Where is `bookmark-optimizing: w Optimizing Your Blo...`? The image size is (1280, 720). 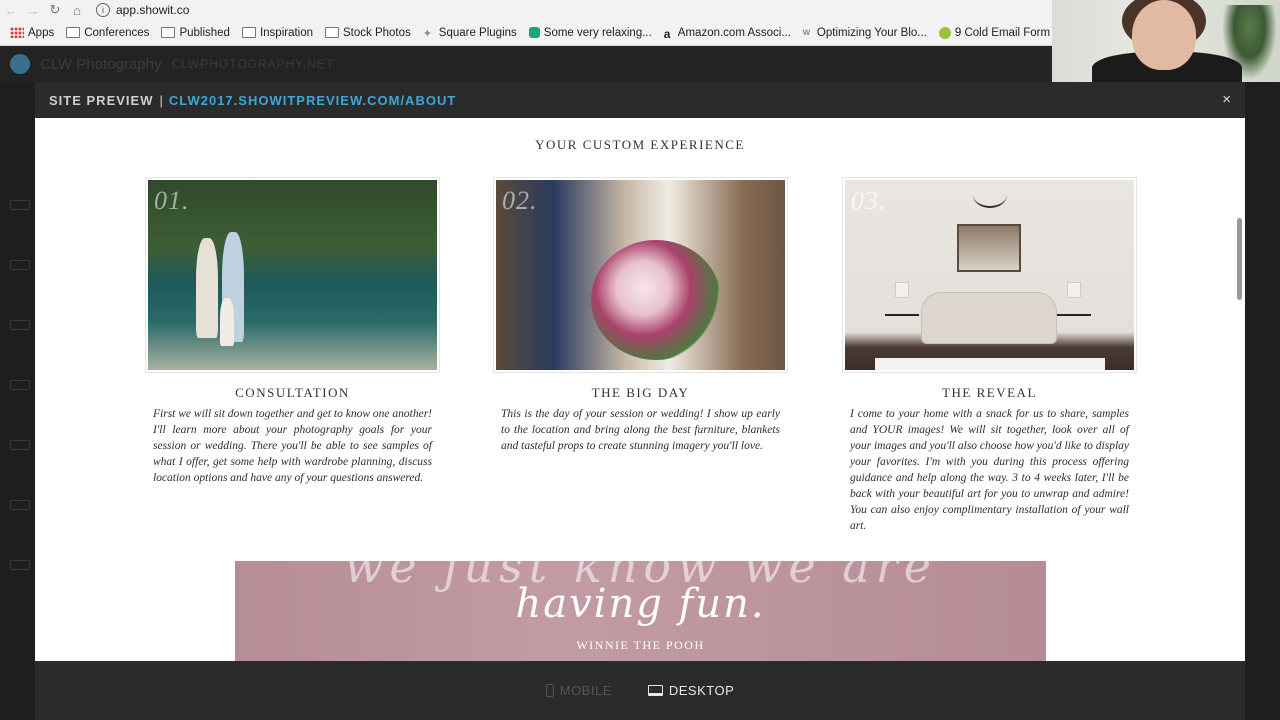
bookmark-optimizing: w Optimizing Your Blo... is located at coordinates (865, 33).